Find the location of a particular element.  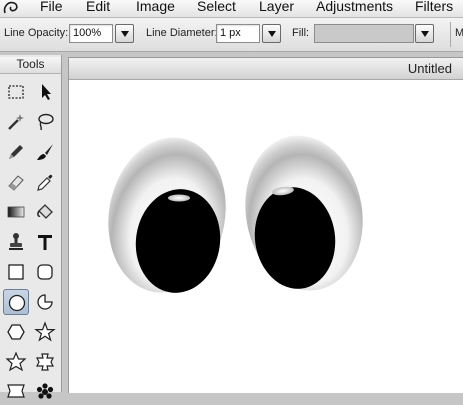

star-tool-button is located at coordinates (45, 332).